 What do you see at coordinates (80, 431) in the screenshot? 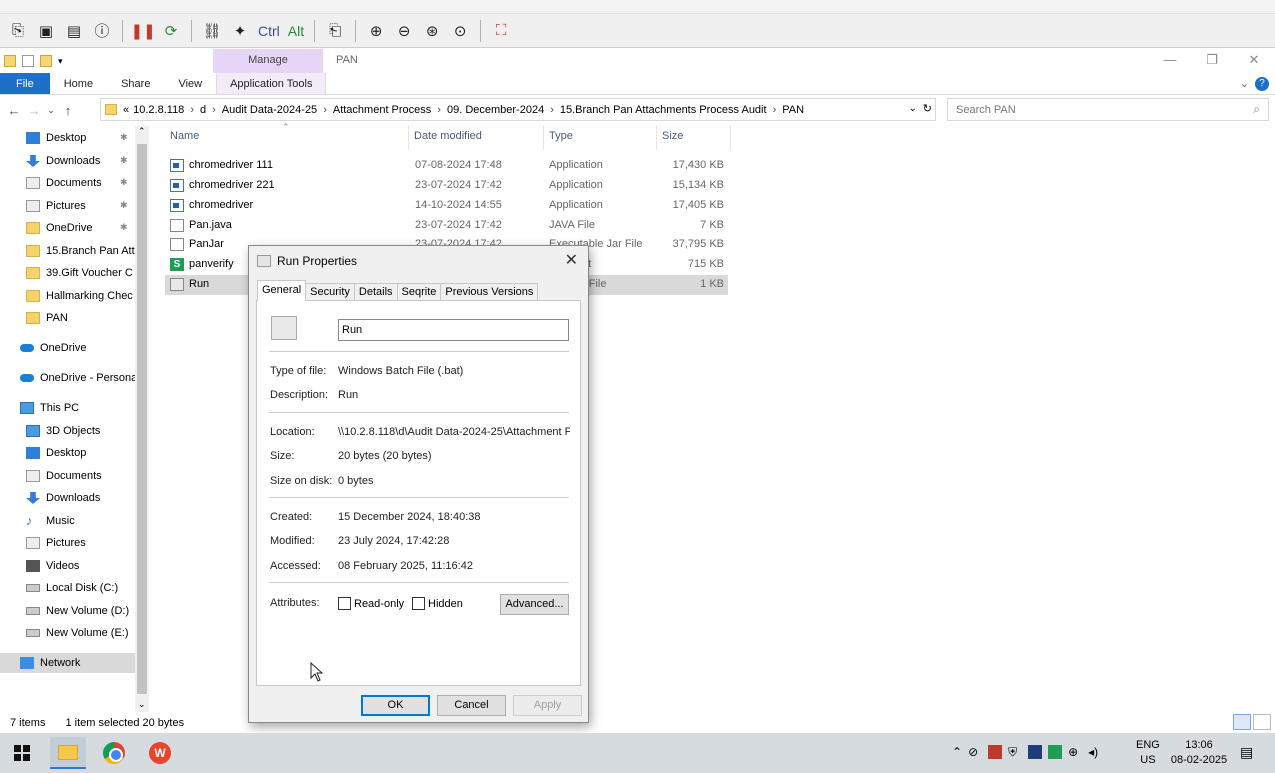
I see `nav-item-3d-objects: 3D Objects` at bounding box center [80, 431].